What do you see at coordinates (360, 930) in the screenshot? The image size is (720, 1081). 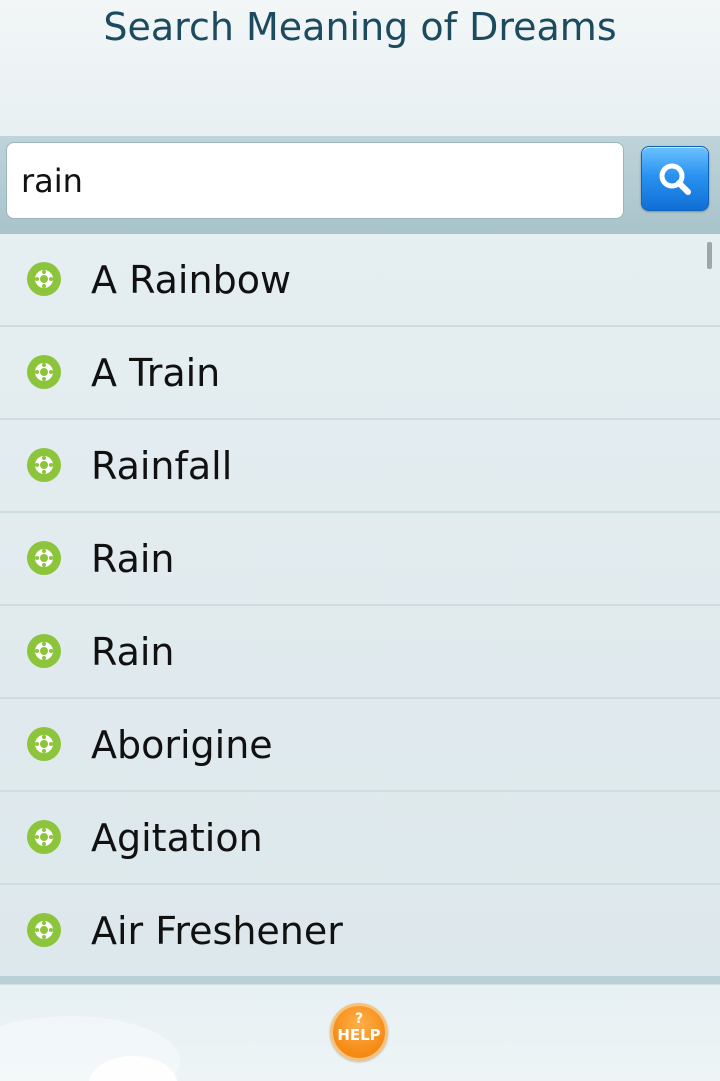 I see `list-item: Air Freshener` at bounding box center [360, 930].